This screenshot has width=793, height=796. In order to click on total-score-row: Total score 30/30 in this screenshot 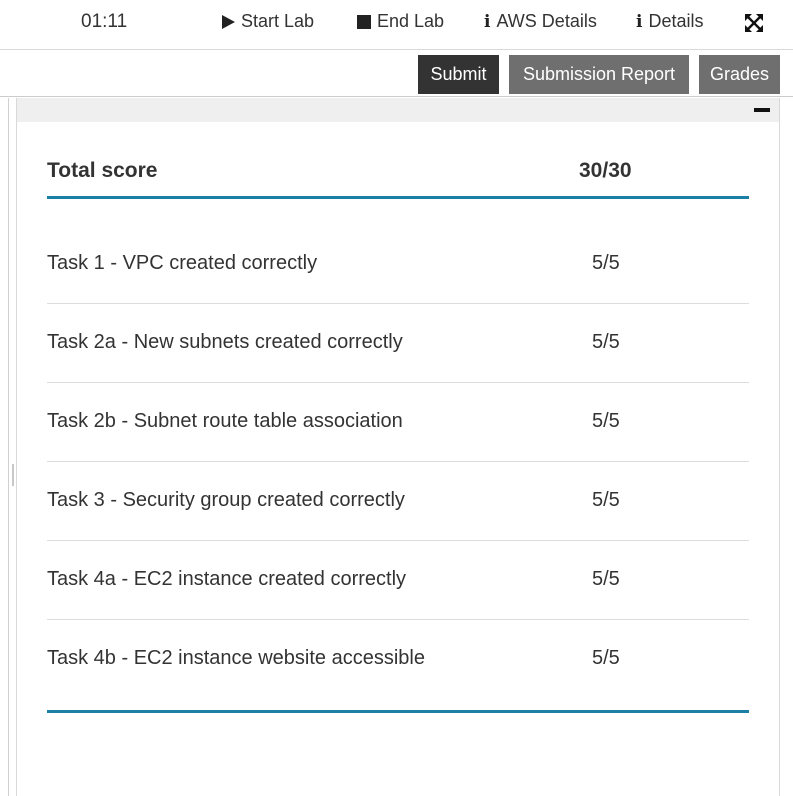, I will do `click(398, 174)`.